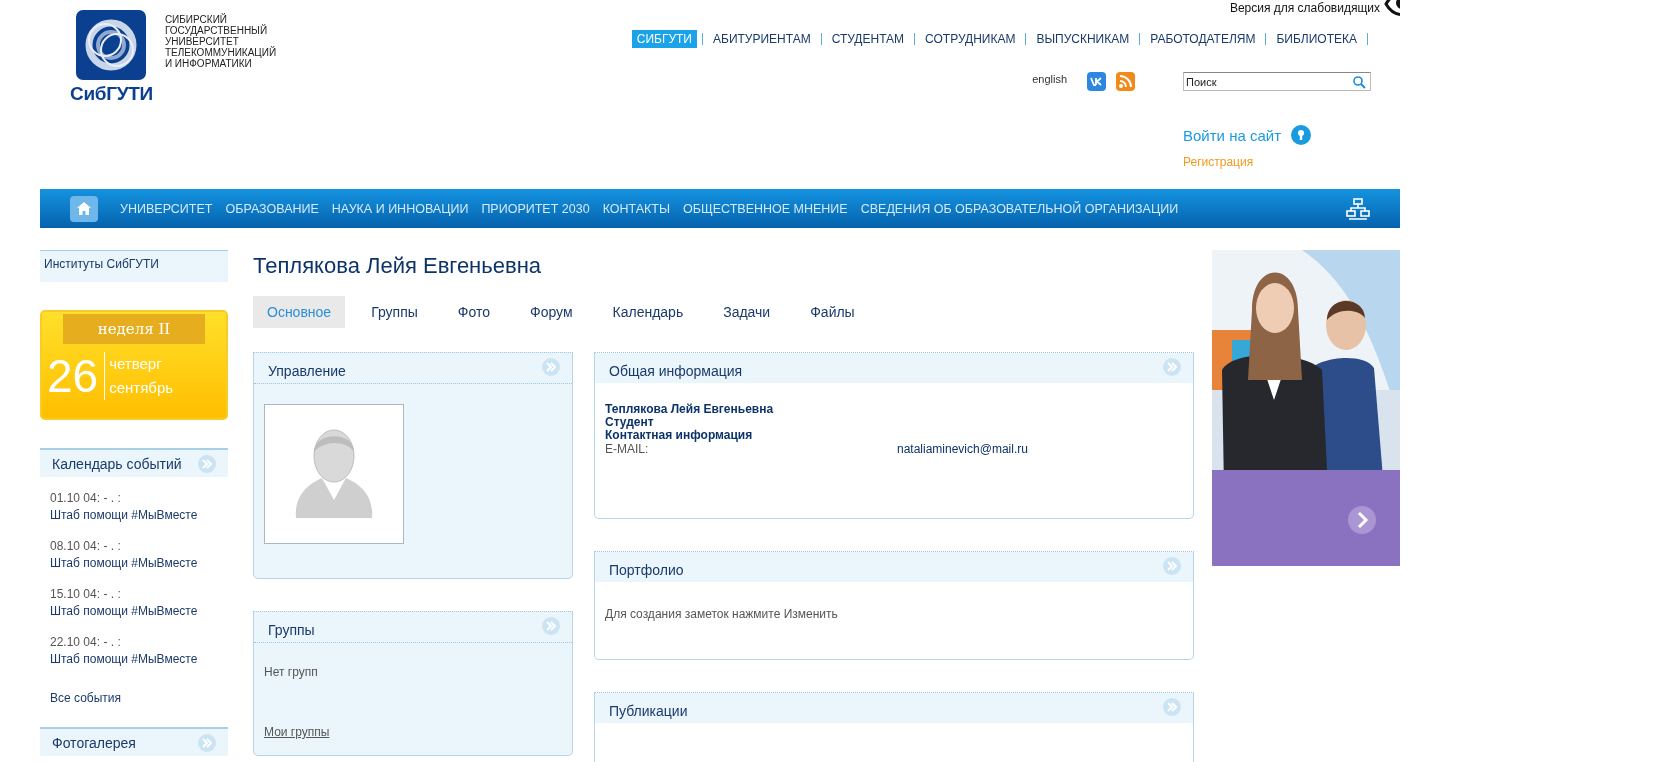  I want to click on home-button, so click(84, 208).